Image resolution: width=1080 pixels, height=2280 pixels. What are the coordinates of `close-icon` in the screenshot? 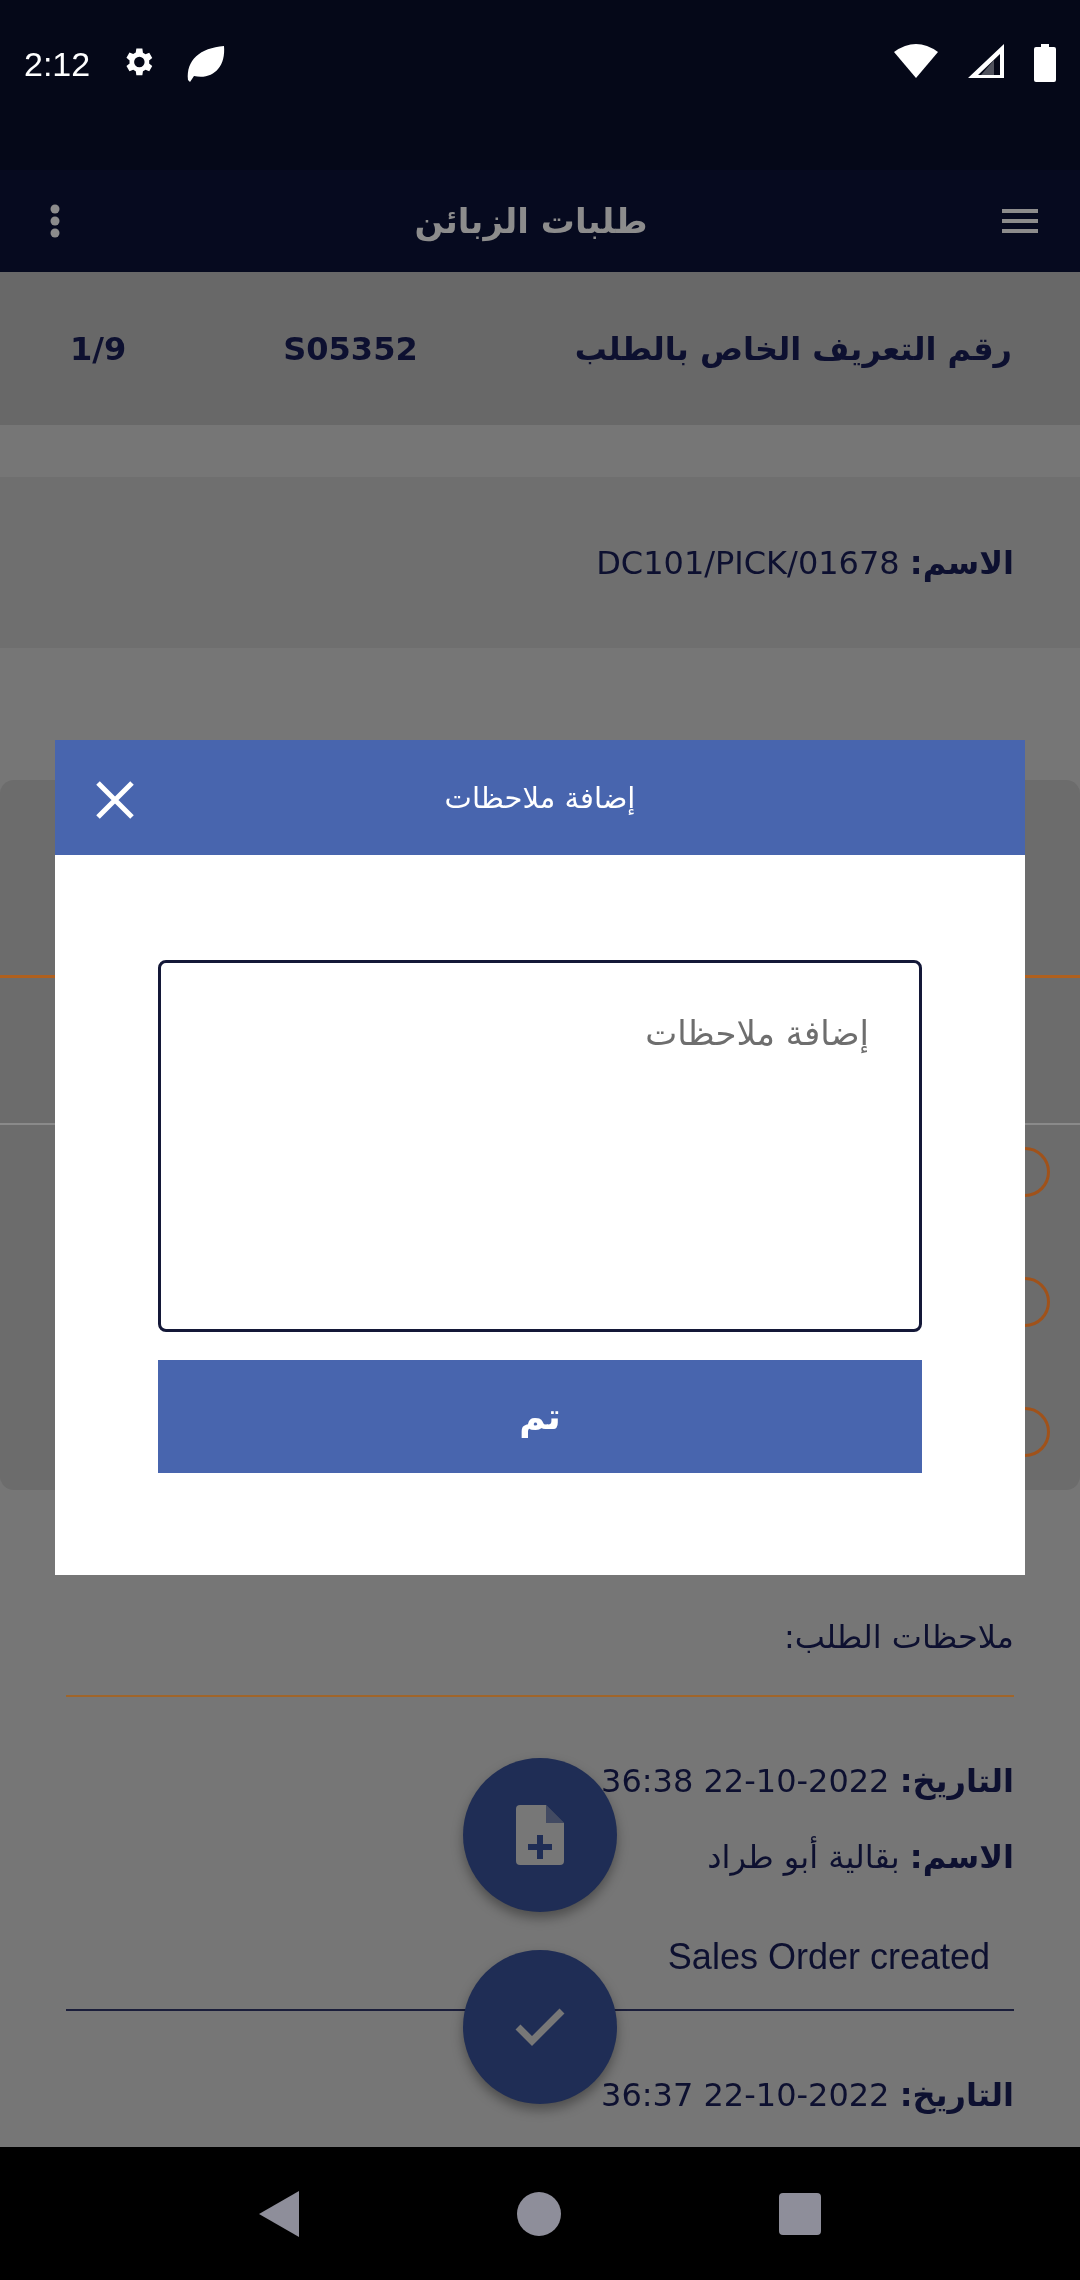 It's located at (115, 800).